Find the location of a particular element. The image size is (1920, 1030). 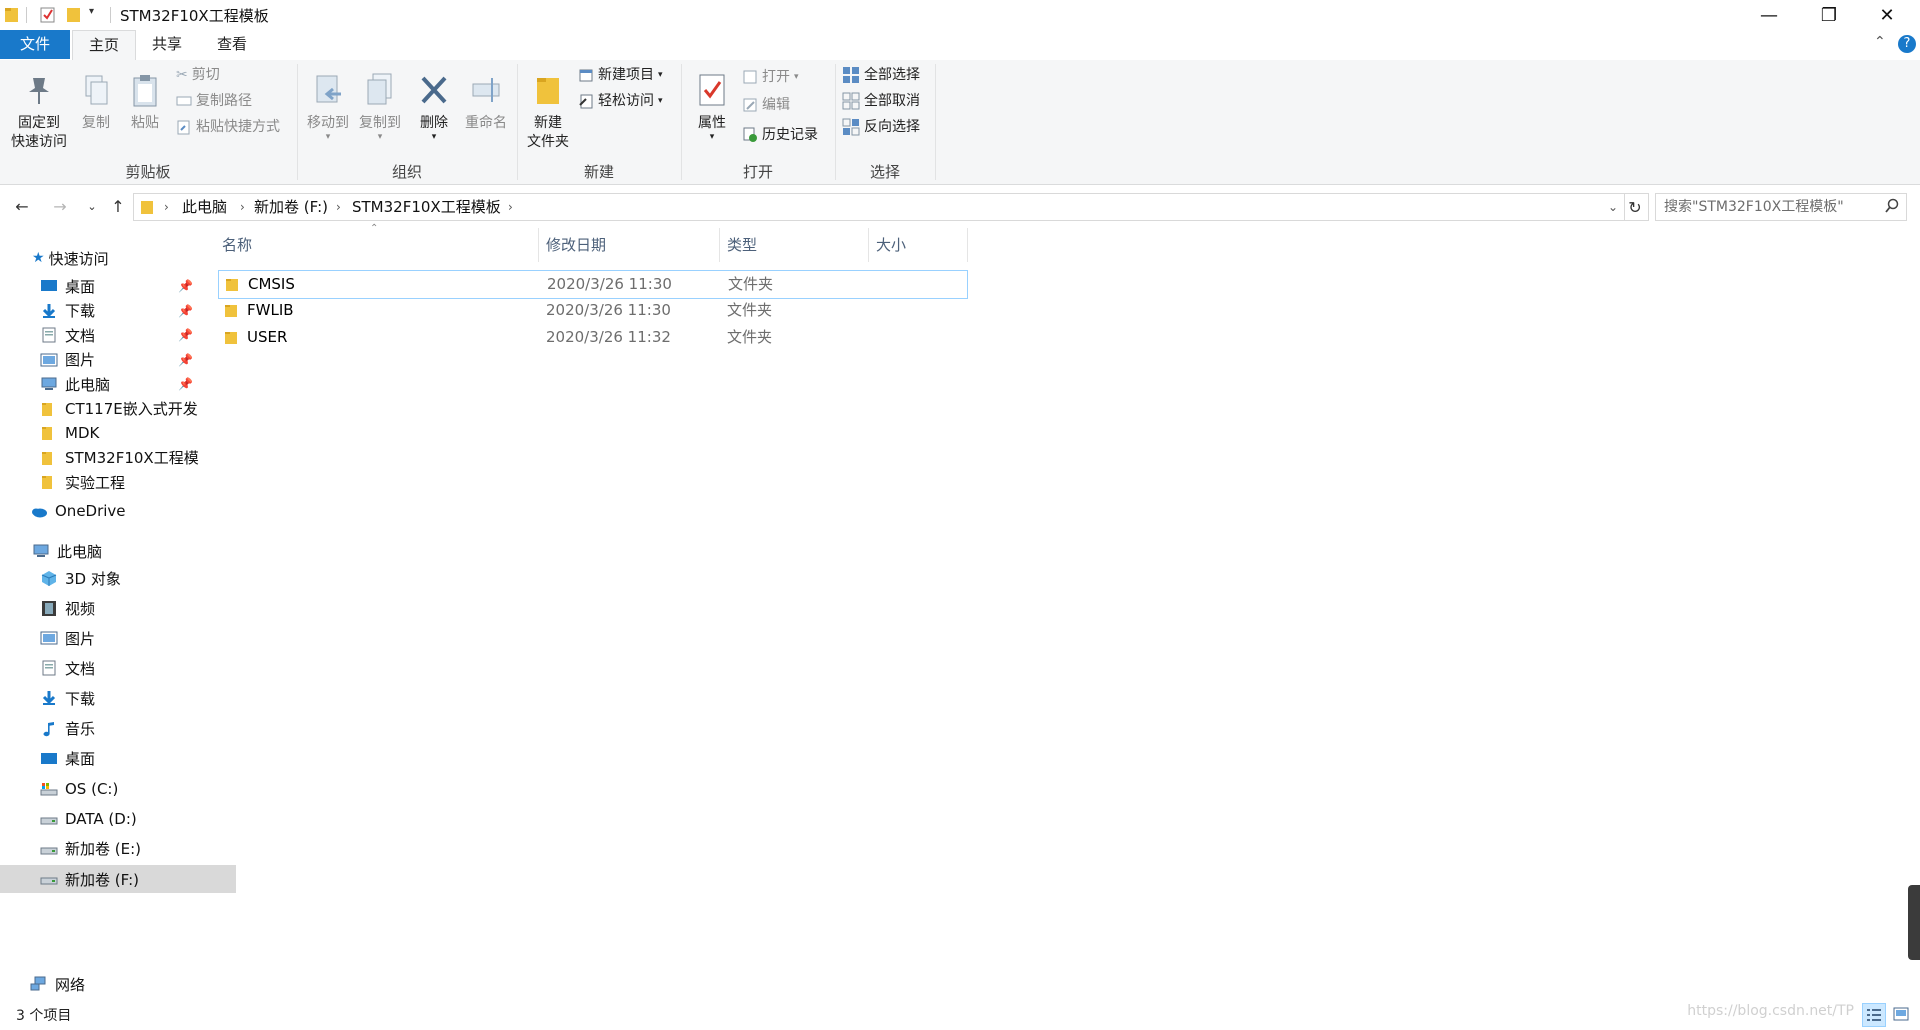

cut-button: ✂ 剪切 is located at coordinates (198, 75).